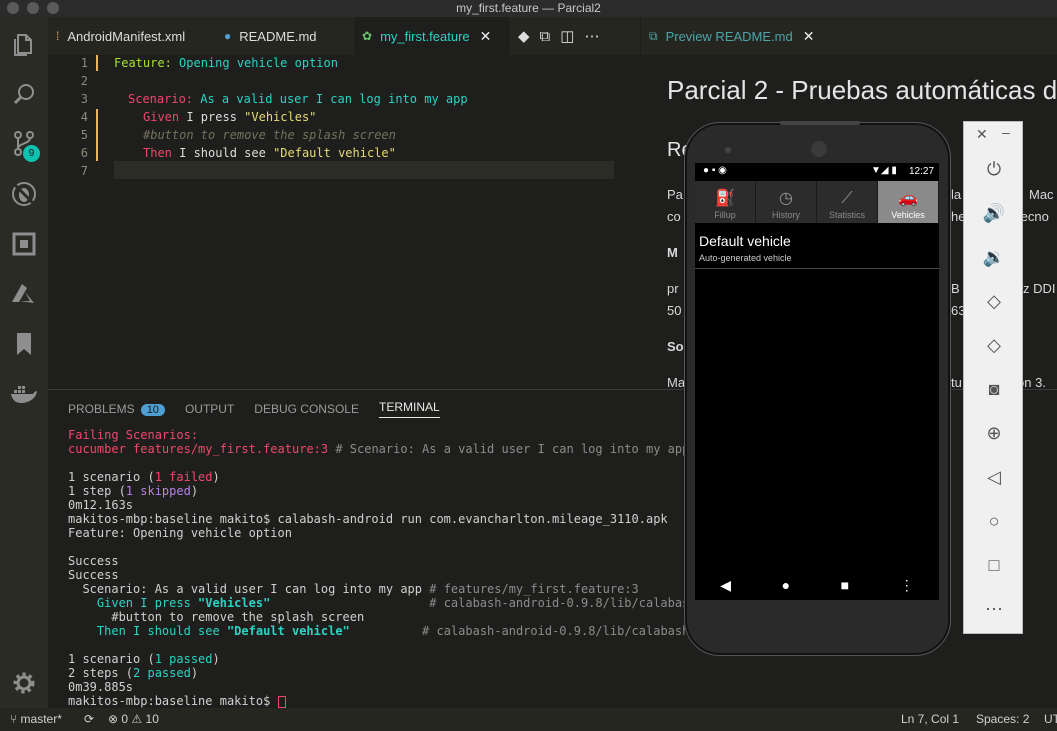 The width and height of the screenshot is (1057, 731). What do you see at coordinates (725, 585) in the screenshot?
I see `back-icon: ◀` at bounding box center [725, 585].